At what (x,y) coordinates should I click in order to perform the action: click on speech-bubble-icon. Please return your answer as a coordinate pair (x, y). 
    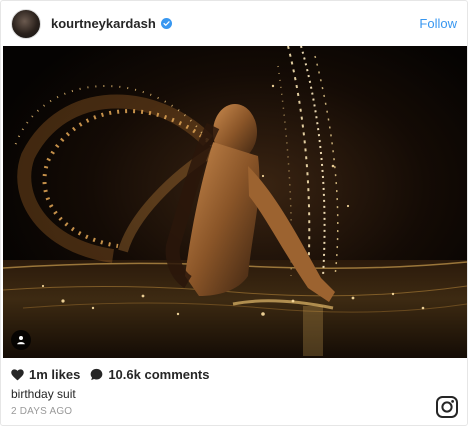
    Looking at the image, I should click on (96, 374).